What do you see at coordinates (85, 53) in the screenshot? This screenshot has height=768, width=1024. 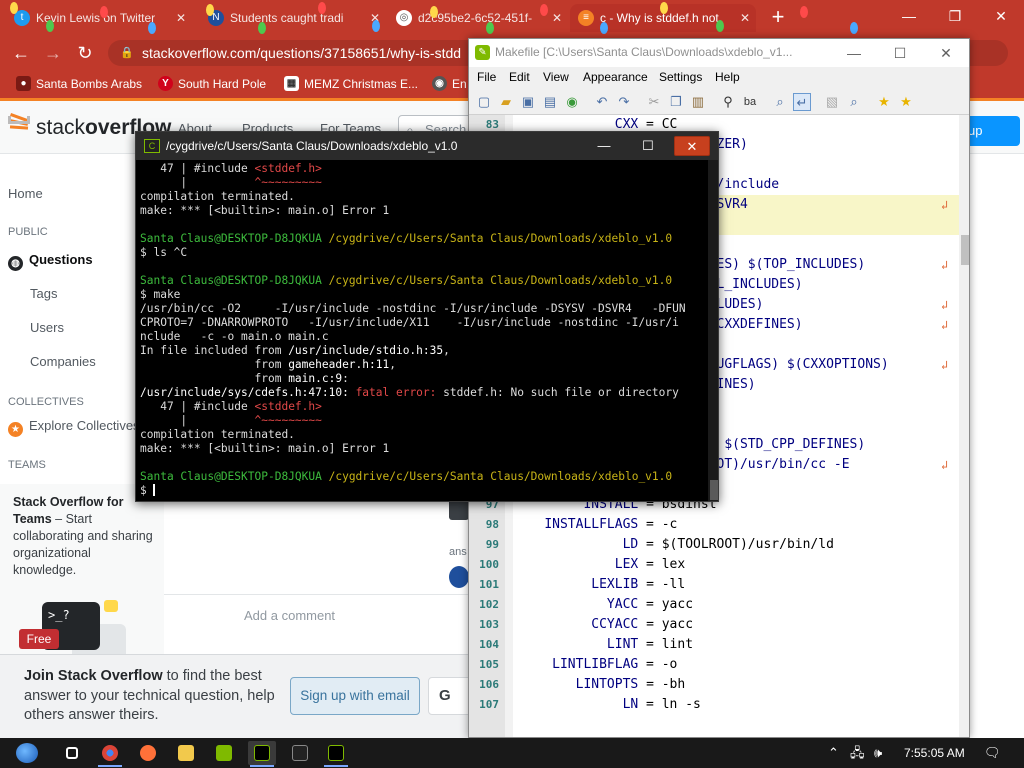 I see `reload-button: ↻` at bounding box center [85, 53].